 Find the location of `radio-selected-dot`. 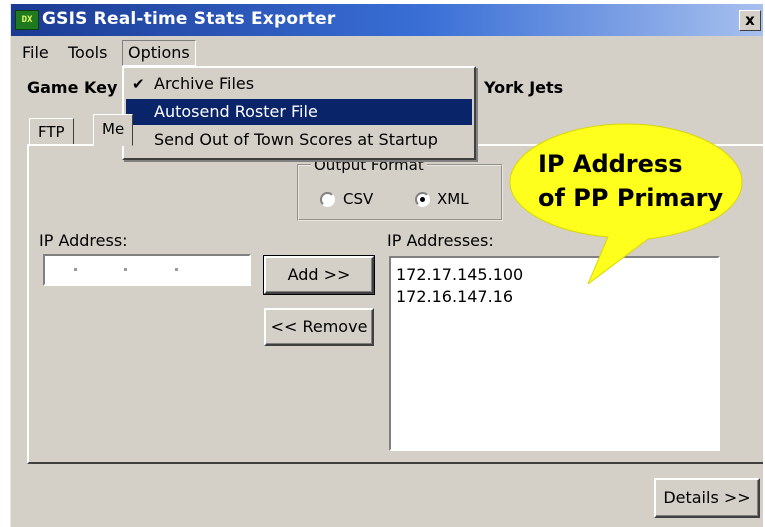

radio-selected-dot is located at coordinates (422, 199).